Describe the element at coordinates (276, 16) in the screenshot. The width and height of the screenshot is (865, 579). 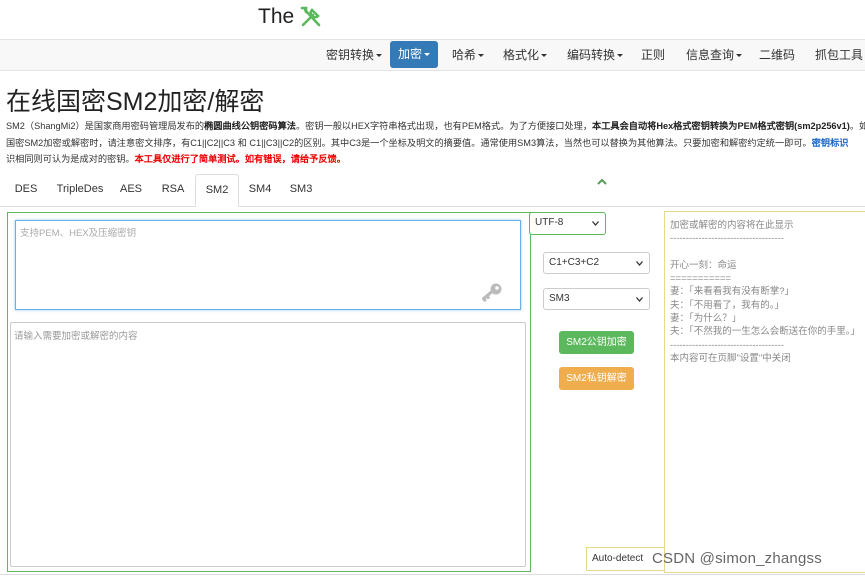
I see `brand-text: The` at that location.